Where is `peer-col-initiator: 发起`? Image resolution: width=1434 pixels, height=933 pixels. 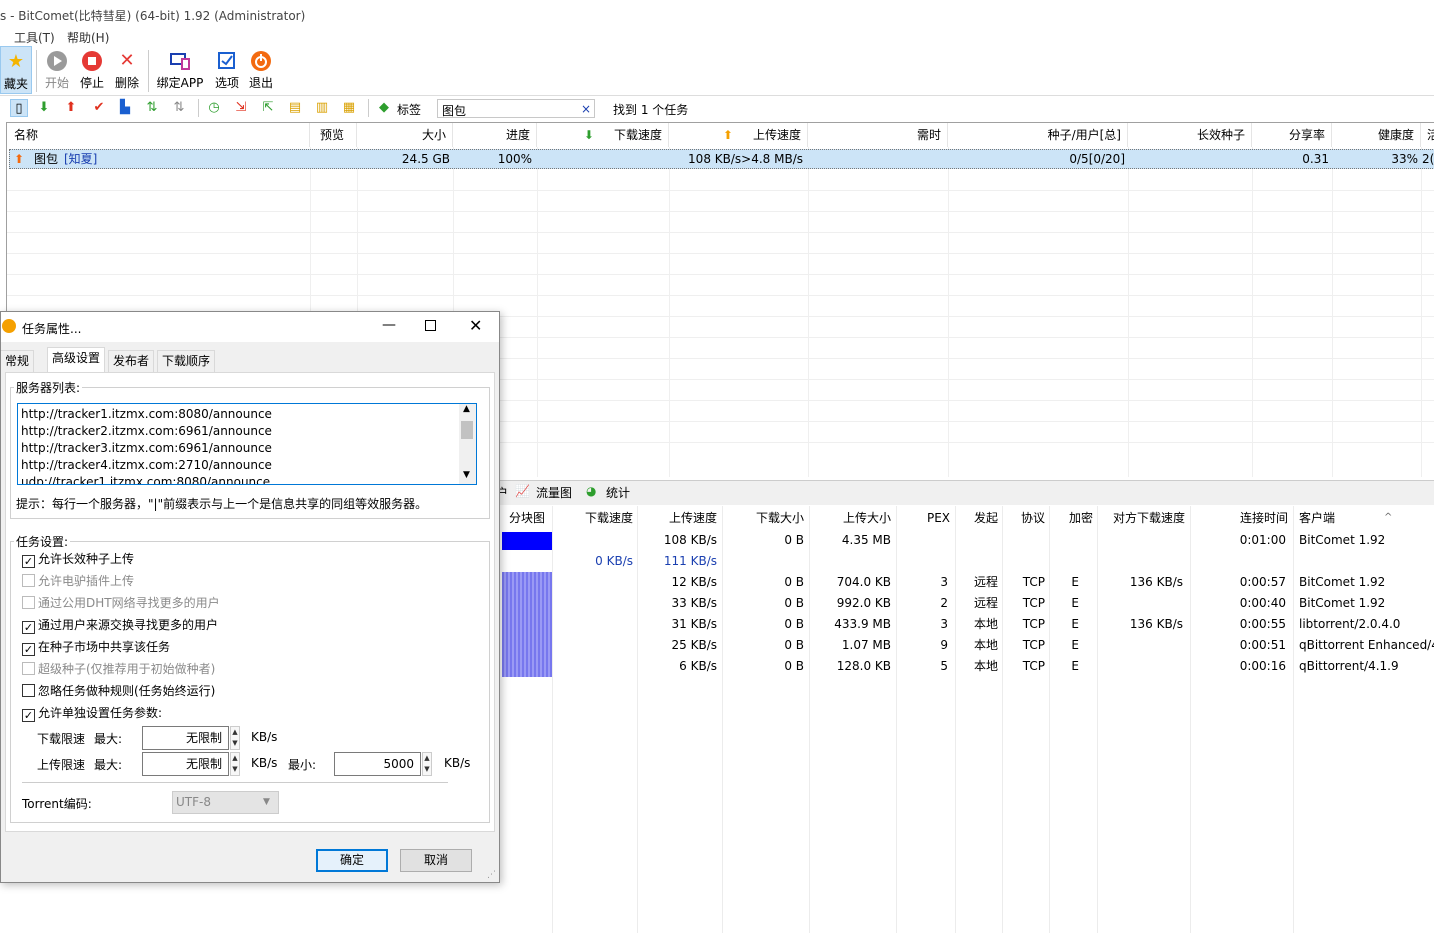 peer-col-initiator: 发起 is located at coordinates (976, 518).